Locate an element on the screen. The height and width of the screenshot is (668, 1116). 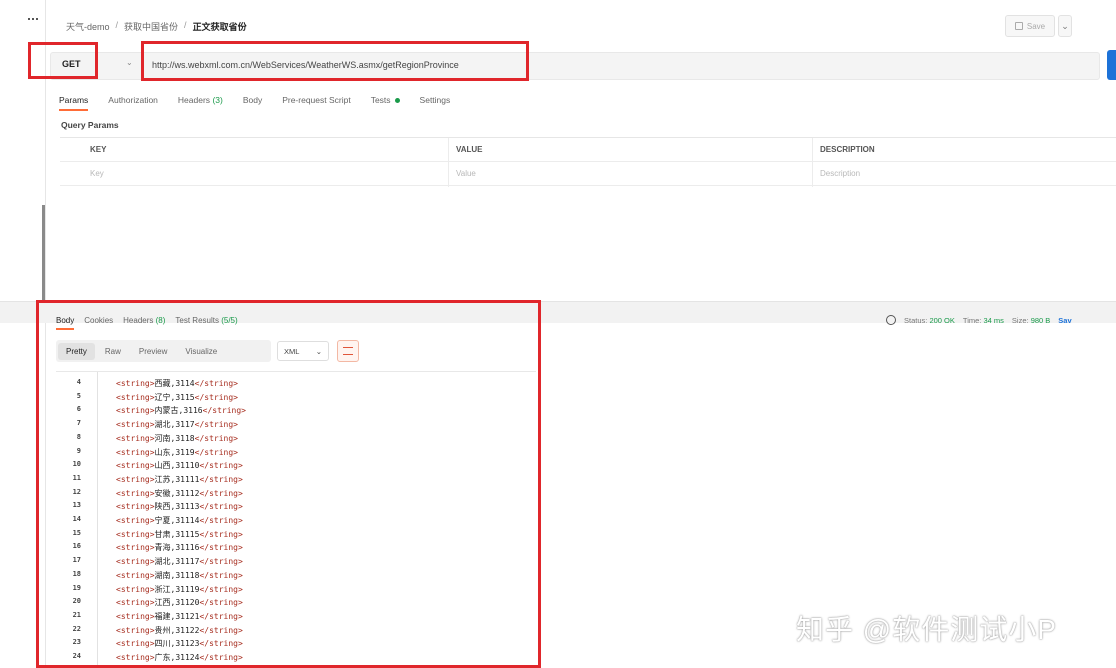
line-number: 17 is located at coordinates (76, 560).